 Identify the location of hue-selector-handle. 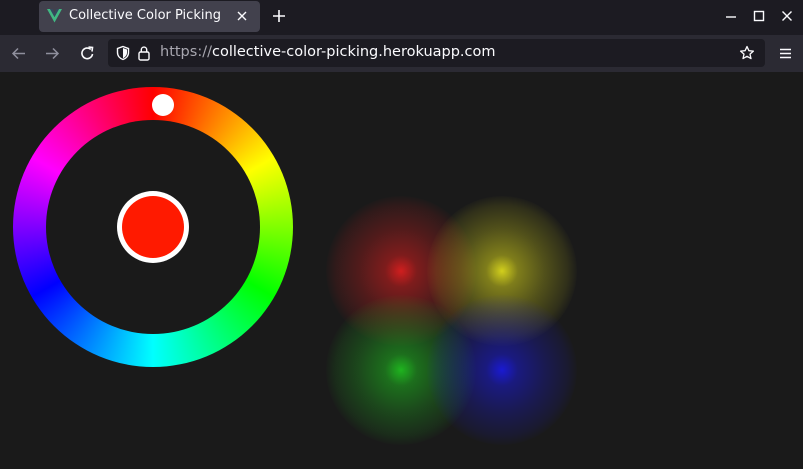
(163, 105).